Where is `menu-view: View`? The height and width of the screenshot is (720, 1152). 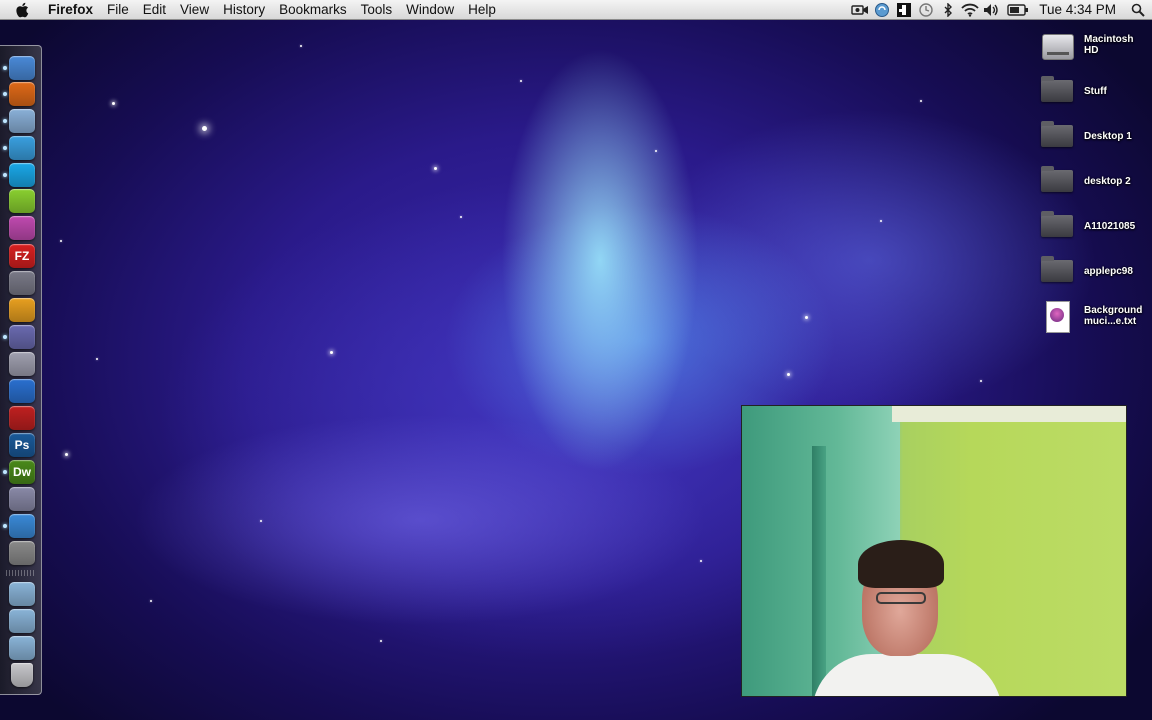 menu-view: View is located at coordinates (193, 10).